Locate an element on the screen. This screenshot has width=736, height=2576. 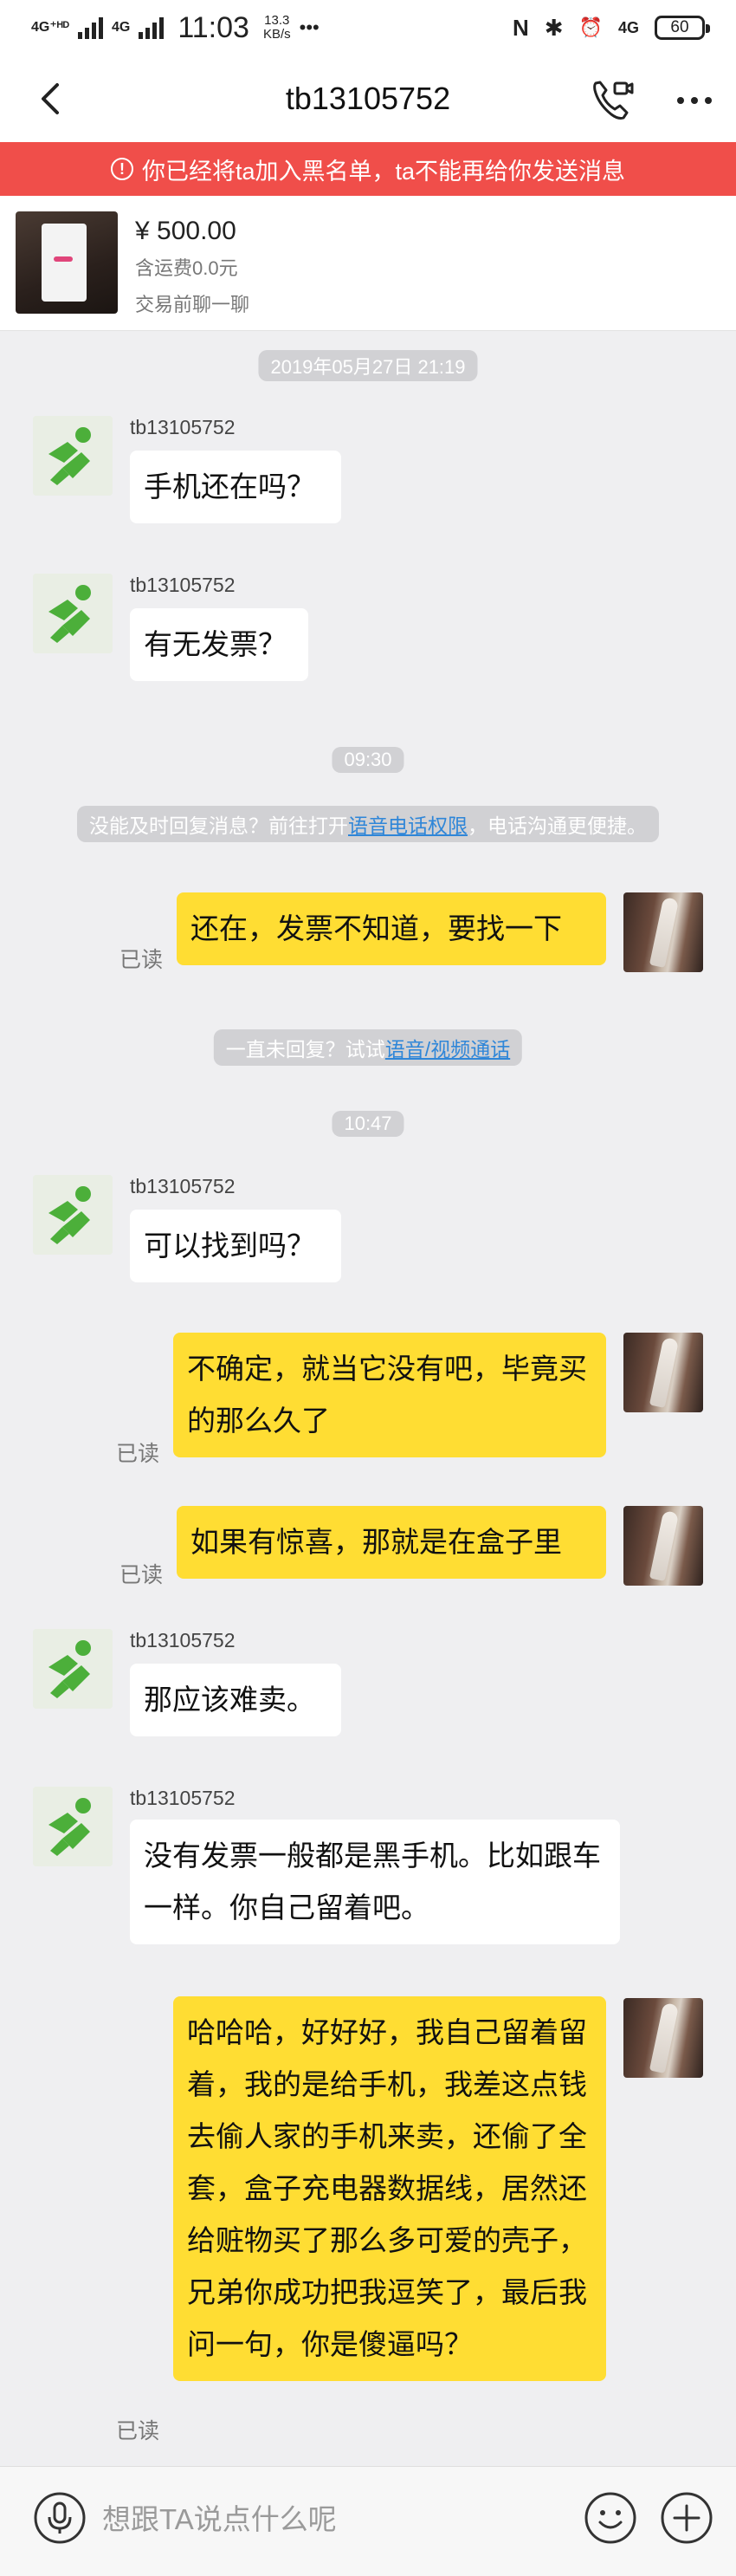
status-bar: 4G⁺ᴴᴰ 4G 11:03 13.3 KB/s ••• N ✱ ⏰ 4G 60 is located at coordinates (368, 28).